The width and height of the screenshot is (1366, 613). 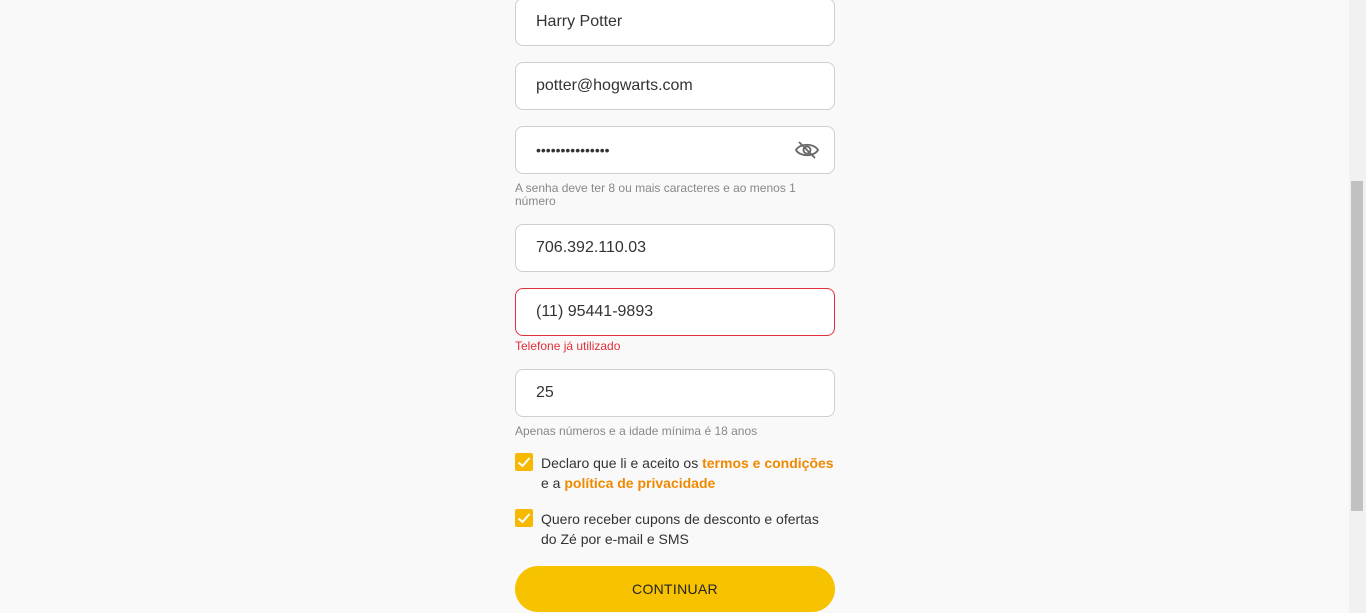 I want to click on email-field, so click(x=675, y=86).